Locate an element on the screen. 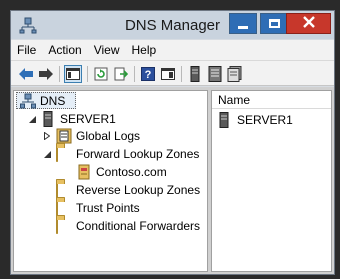 The width and height of the screenshot is (340, 279). minimize-button is located at coordinates (243, 23).